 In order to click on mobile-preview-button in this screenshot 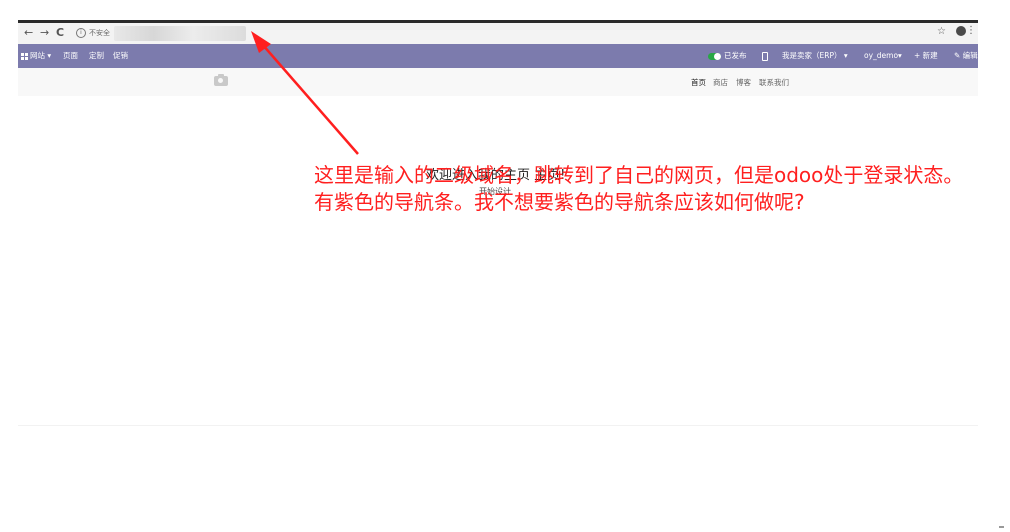, I will do `click(765, 56)`.